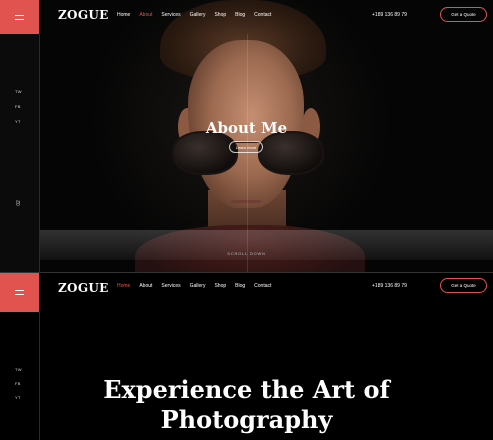 This screenshot has height=440, width=493. Describe the element at coordinates (18, 203) in the screenshot. I see `slide-counter: 02` at that location.